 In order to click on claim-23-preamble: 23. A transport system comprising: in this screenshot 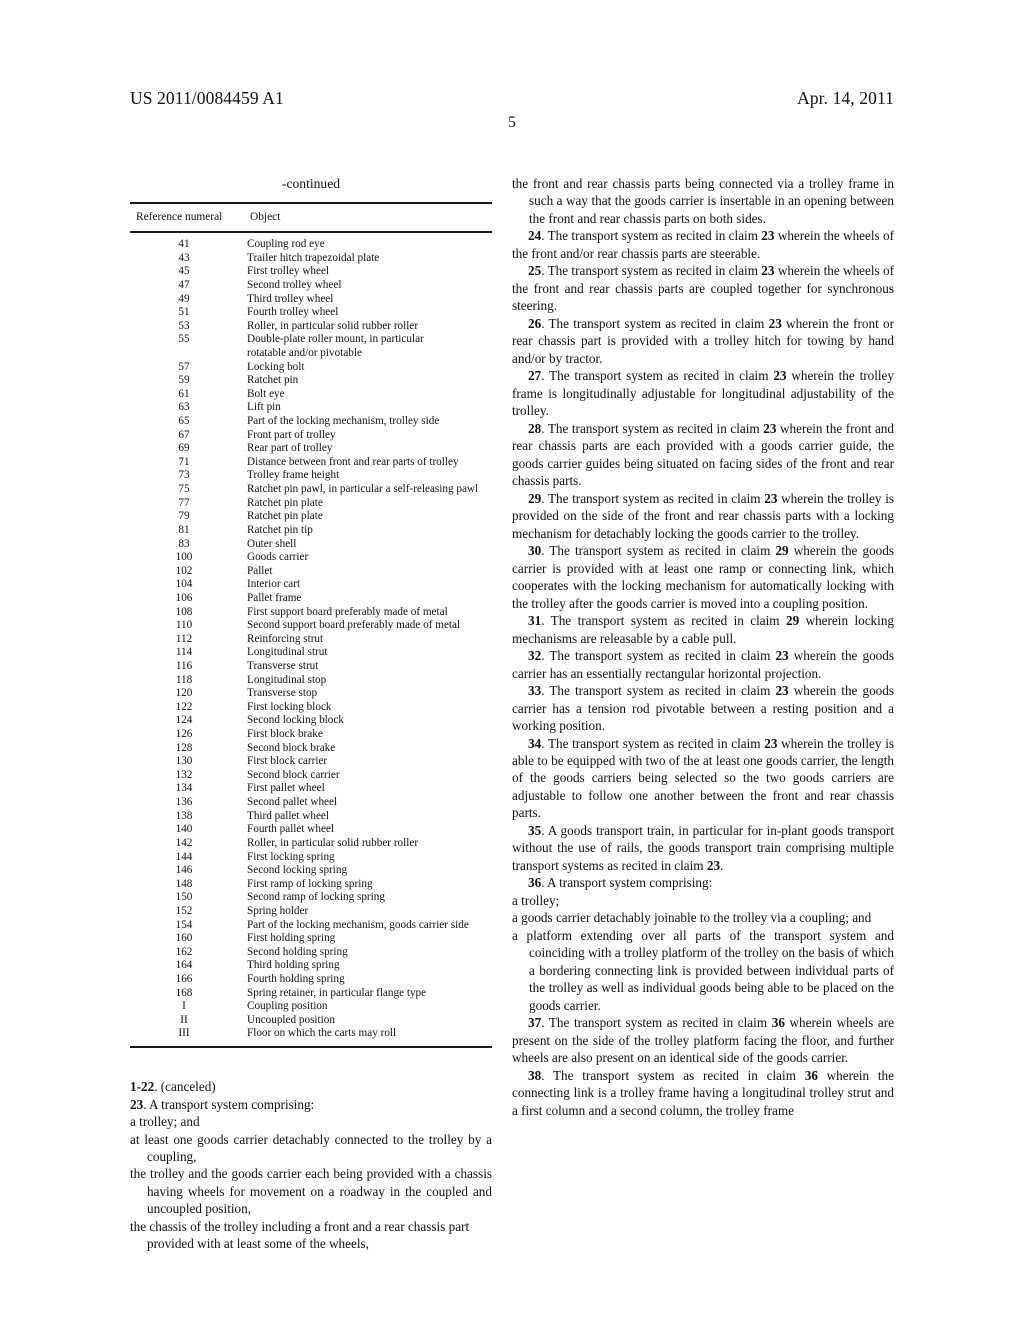, I will do `click(311, 1104)`.